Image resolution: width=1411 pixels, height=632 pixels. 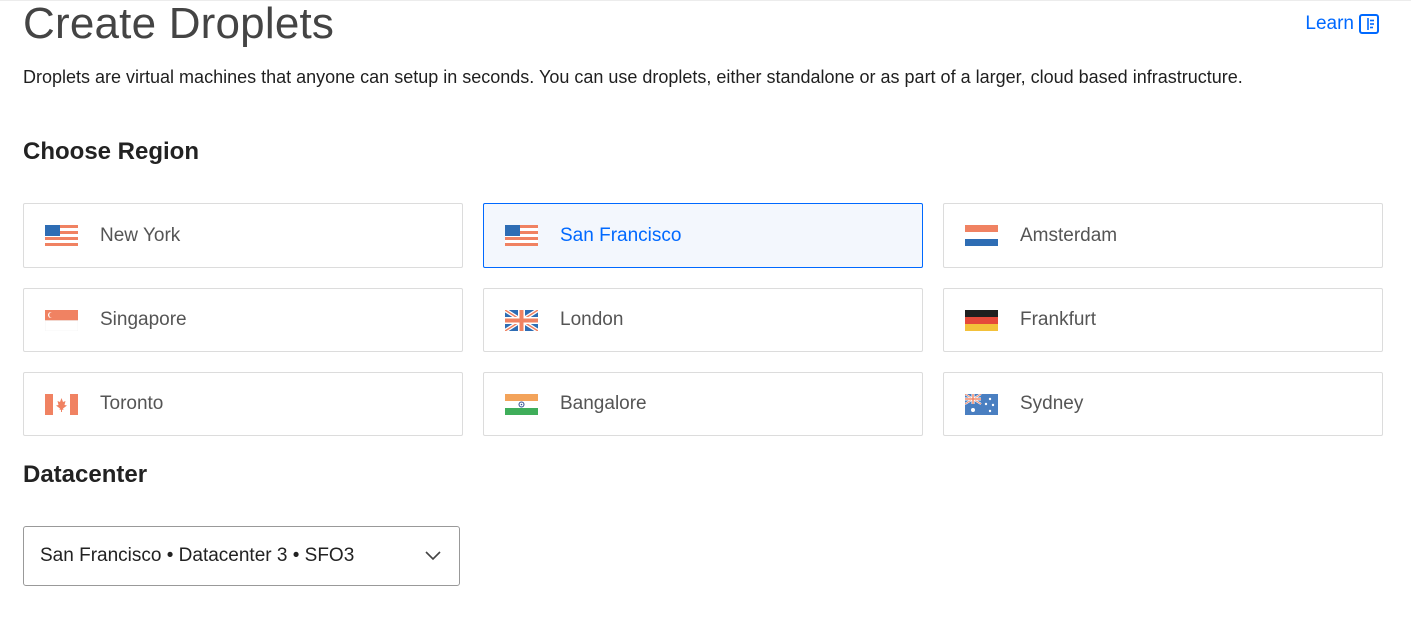 What do you see at coordinates (243, 404) in the screenshot?
I see `region-option-toronto: Toronto` at bounding box center [243, 404].